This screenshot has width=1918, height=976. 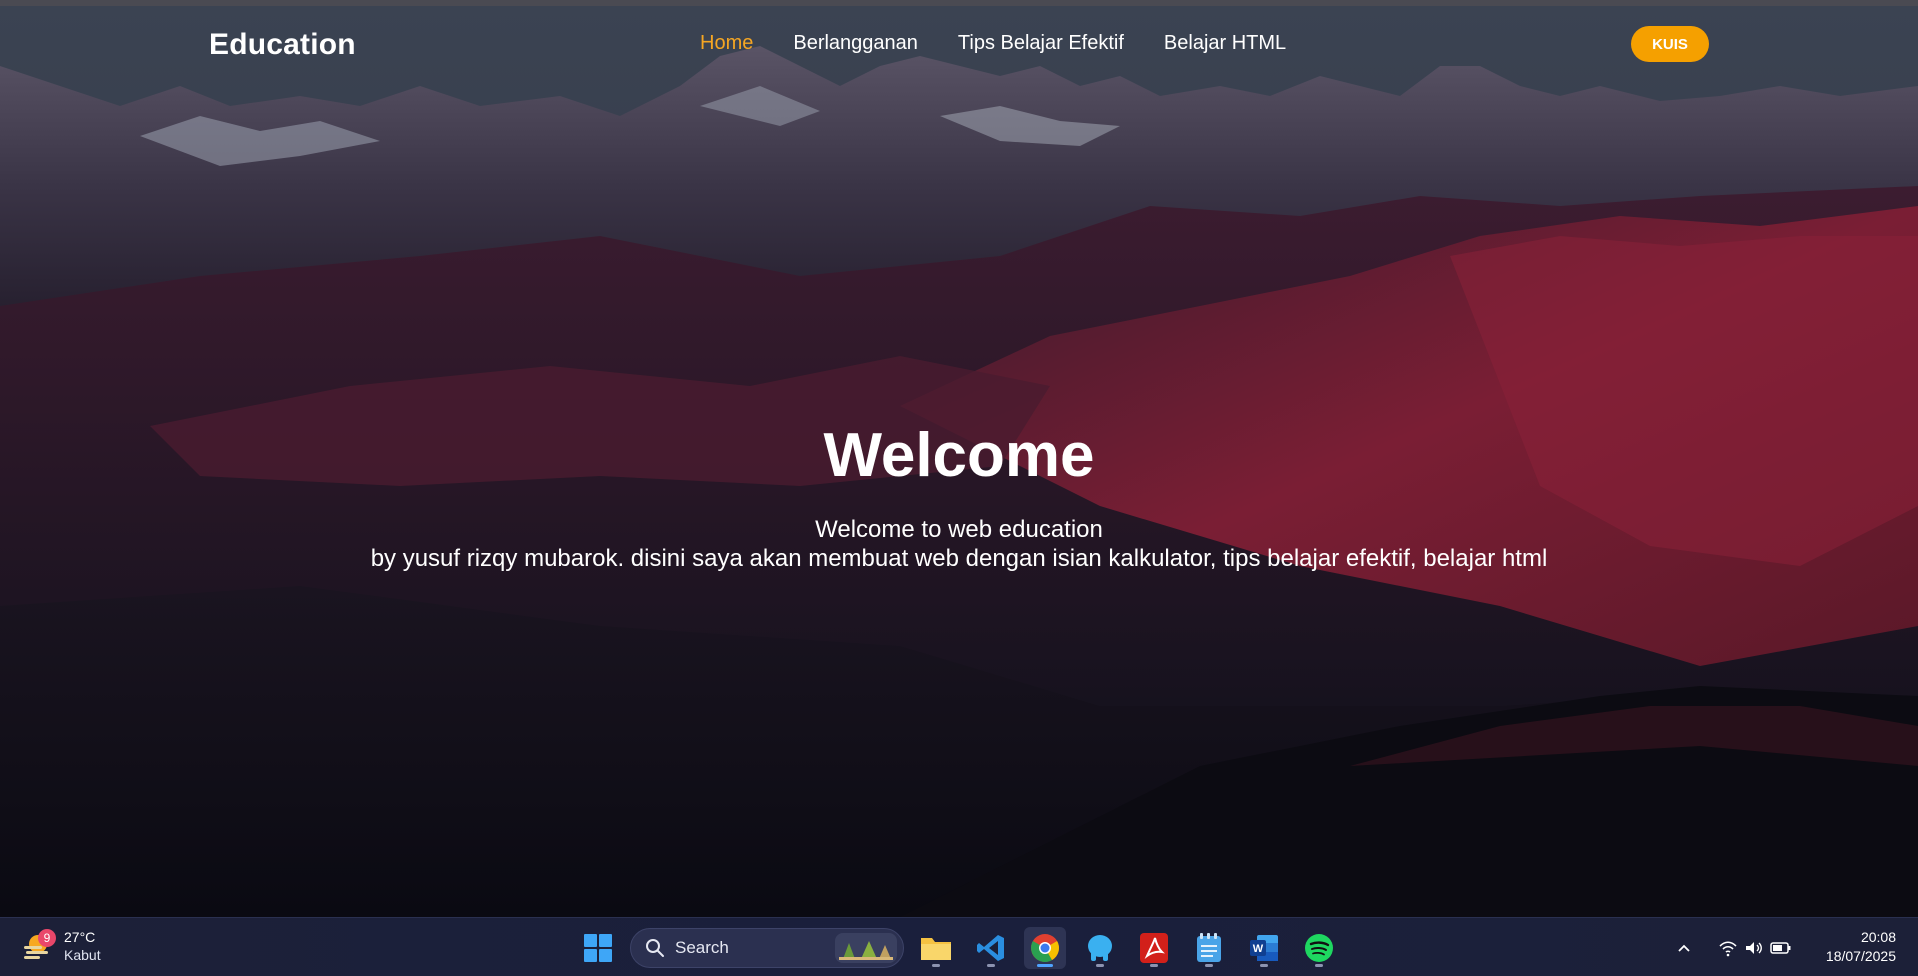 I want to click on weather-alert-badge: 9, so click(x=47, y=938).